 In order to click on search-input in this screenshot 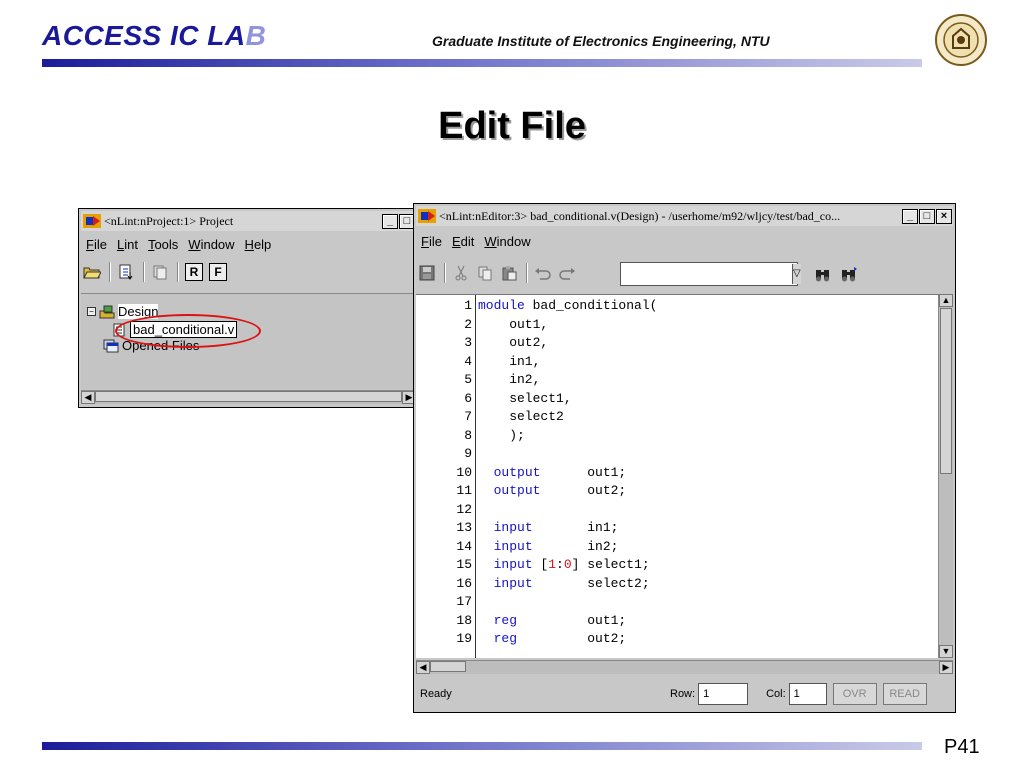, I will do `click(706, 274)`.